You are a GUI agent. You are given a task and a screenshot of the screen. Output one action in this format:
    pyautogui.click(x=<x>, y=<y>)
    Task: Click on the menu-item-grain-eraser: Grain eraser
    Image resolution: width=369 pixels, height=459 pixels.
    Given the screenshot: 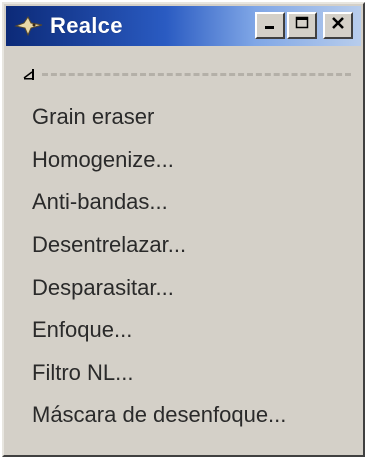 What is the action you would take?
    pyautogui.click(x=183, y=117)
    